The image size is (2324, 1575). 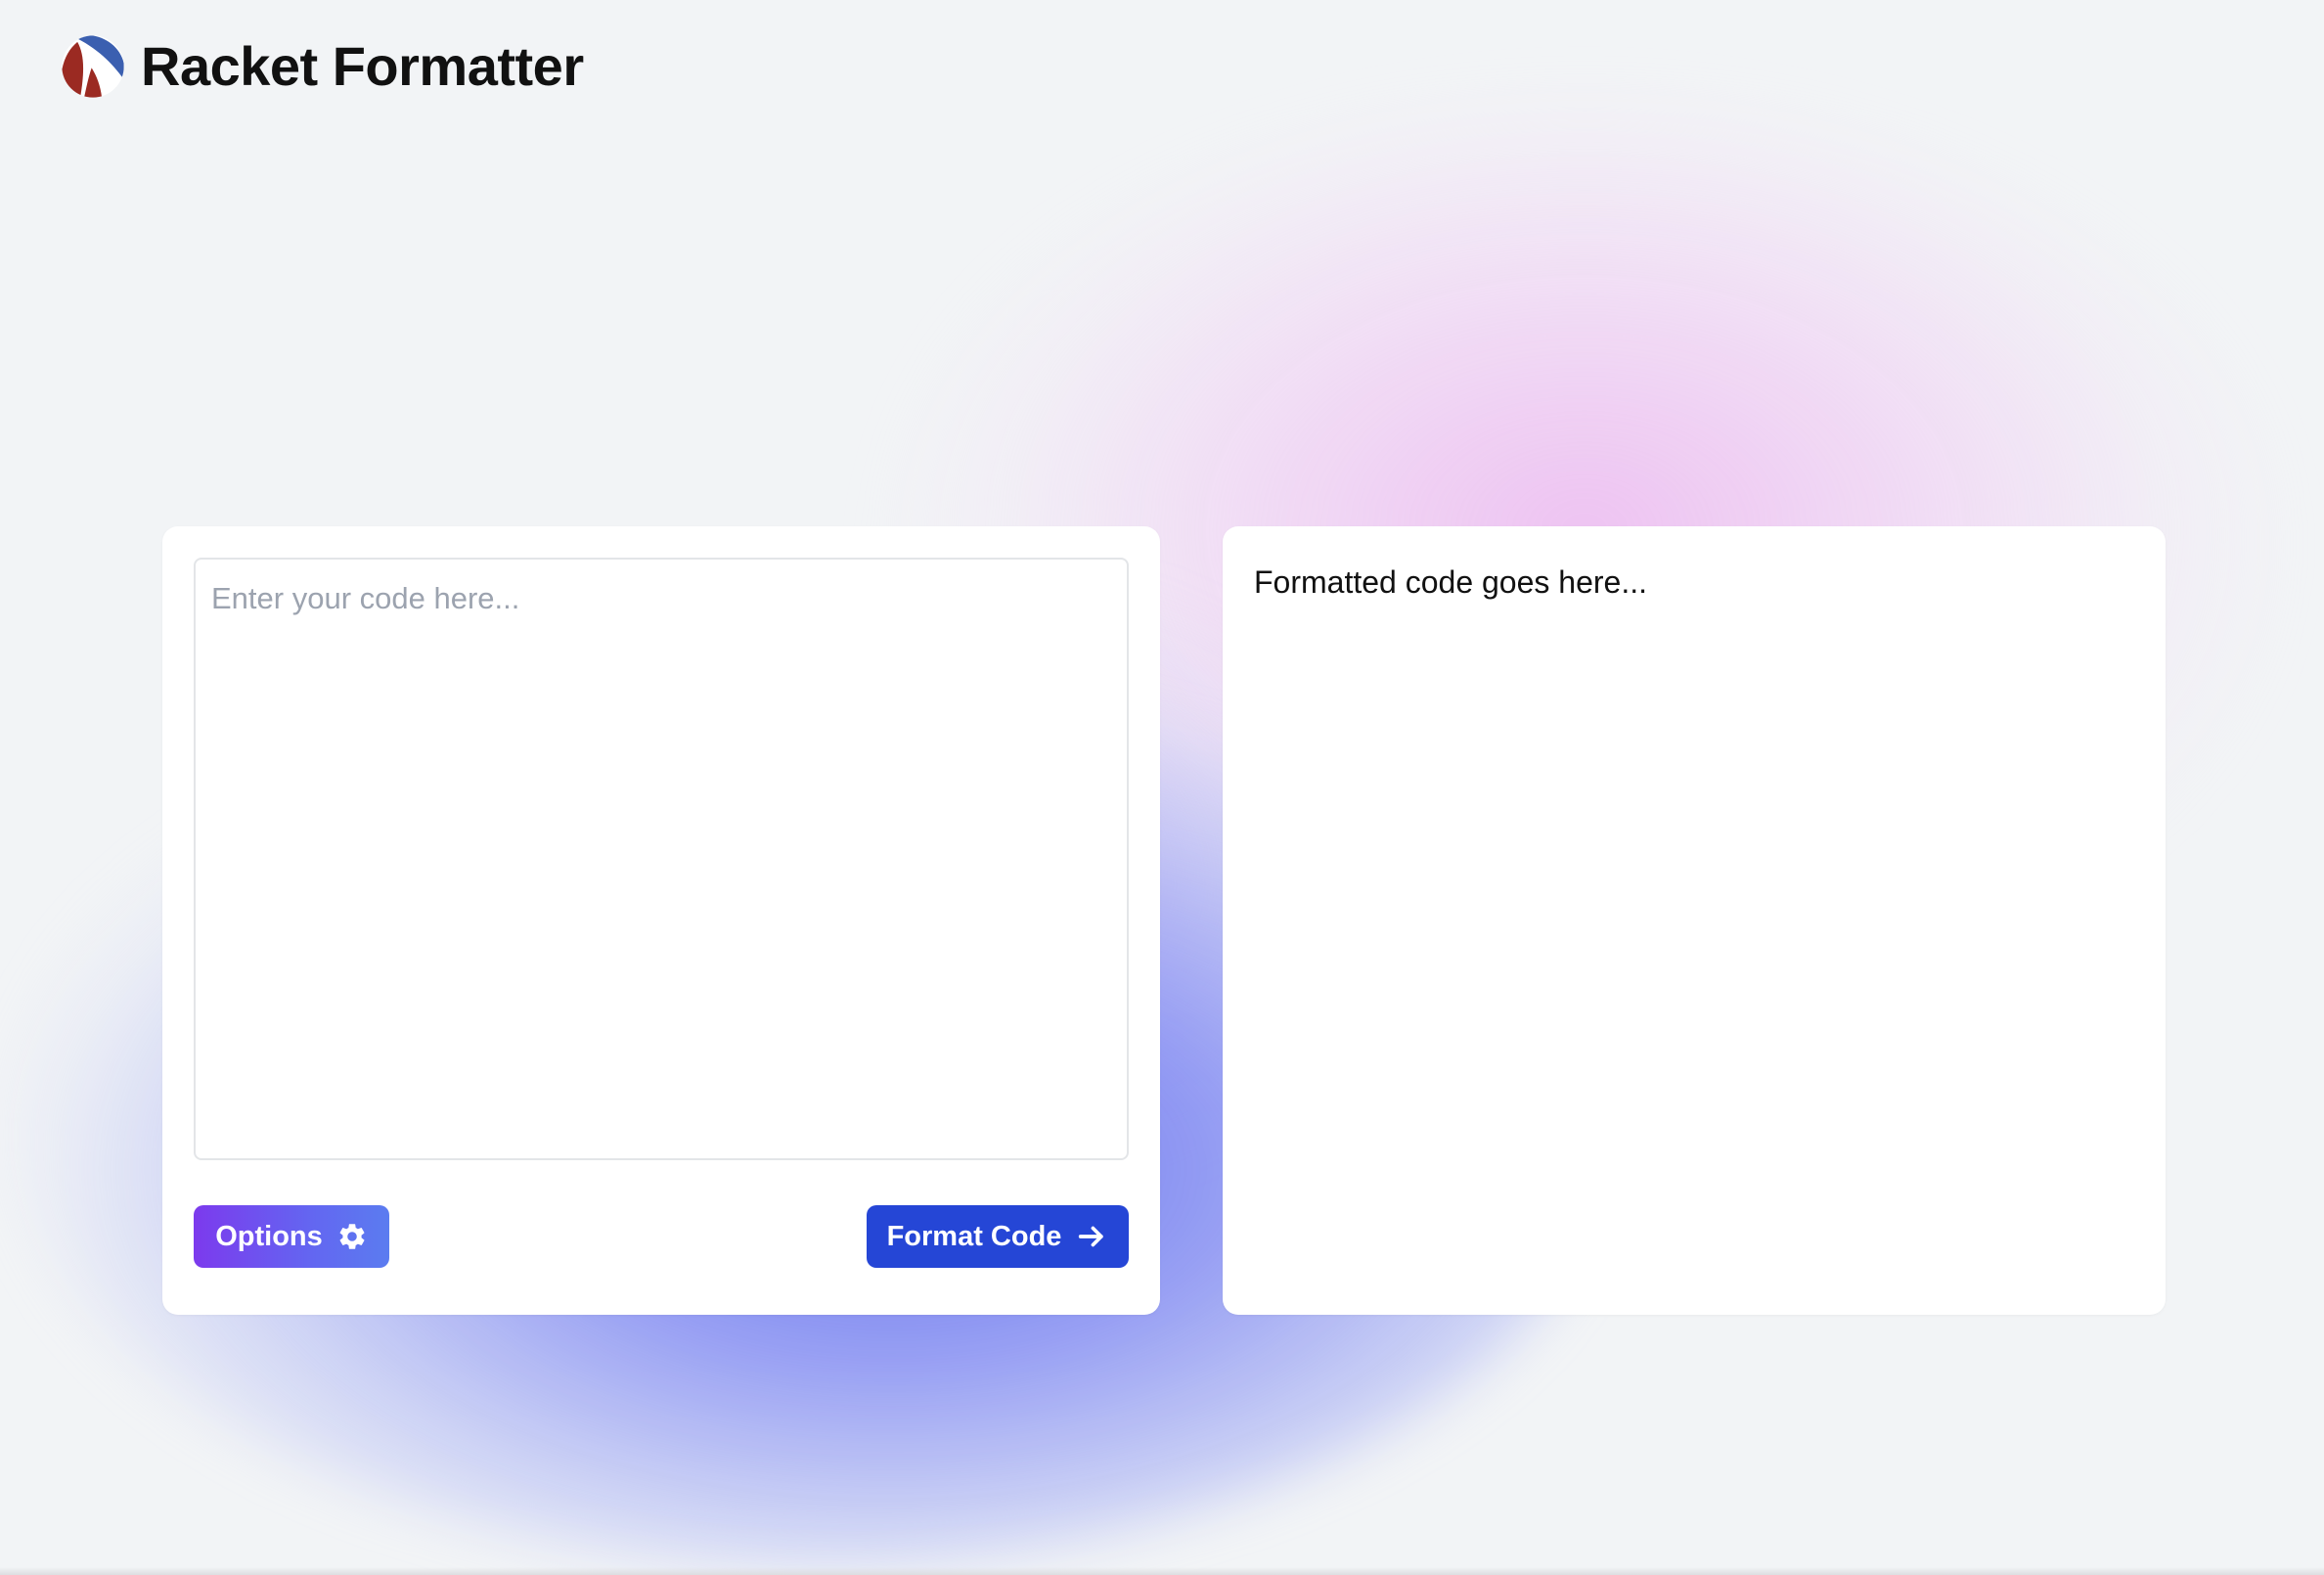 What do you see at coordinates (269, 1236) in the screenshot?
I see `options-button-label: Options` at bounding box center [269, 1236].